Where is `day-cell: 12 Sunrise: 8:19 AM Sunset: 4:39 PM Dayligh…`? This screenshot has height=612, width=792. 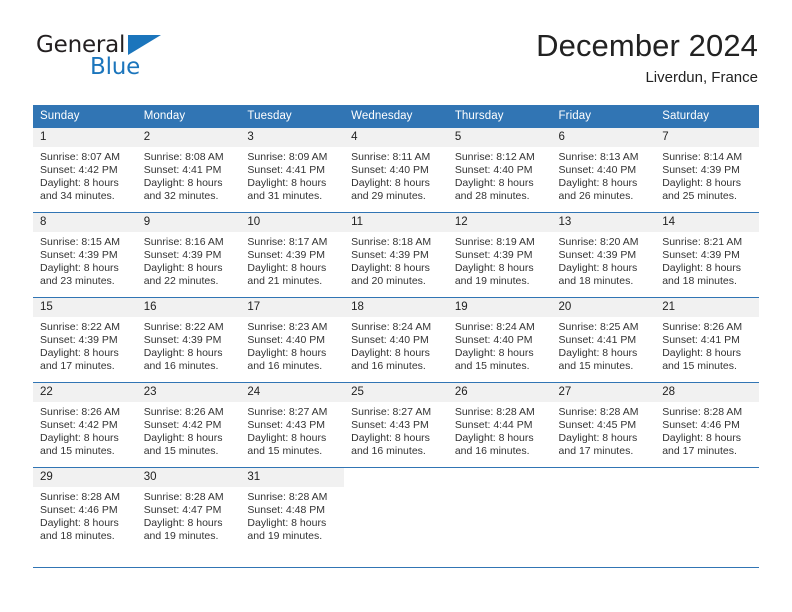 day-cell: 12 Sunrise: 8:19 AM Sunset: 4:39 PM Dayligh… is located at coordinates (499, 255).